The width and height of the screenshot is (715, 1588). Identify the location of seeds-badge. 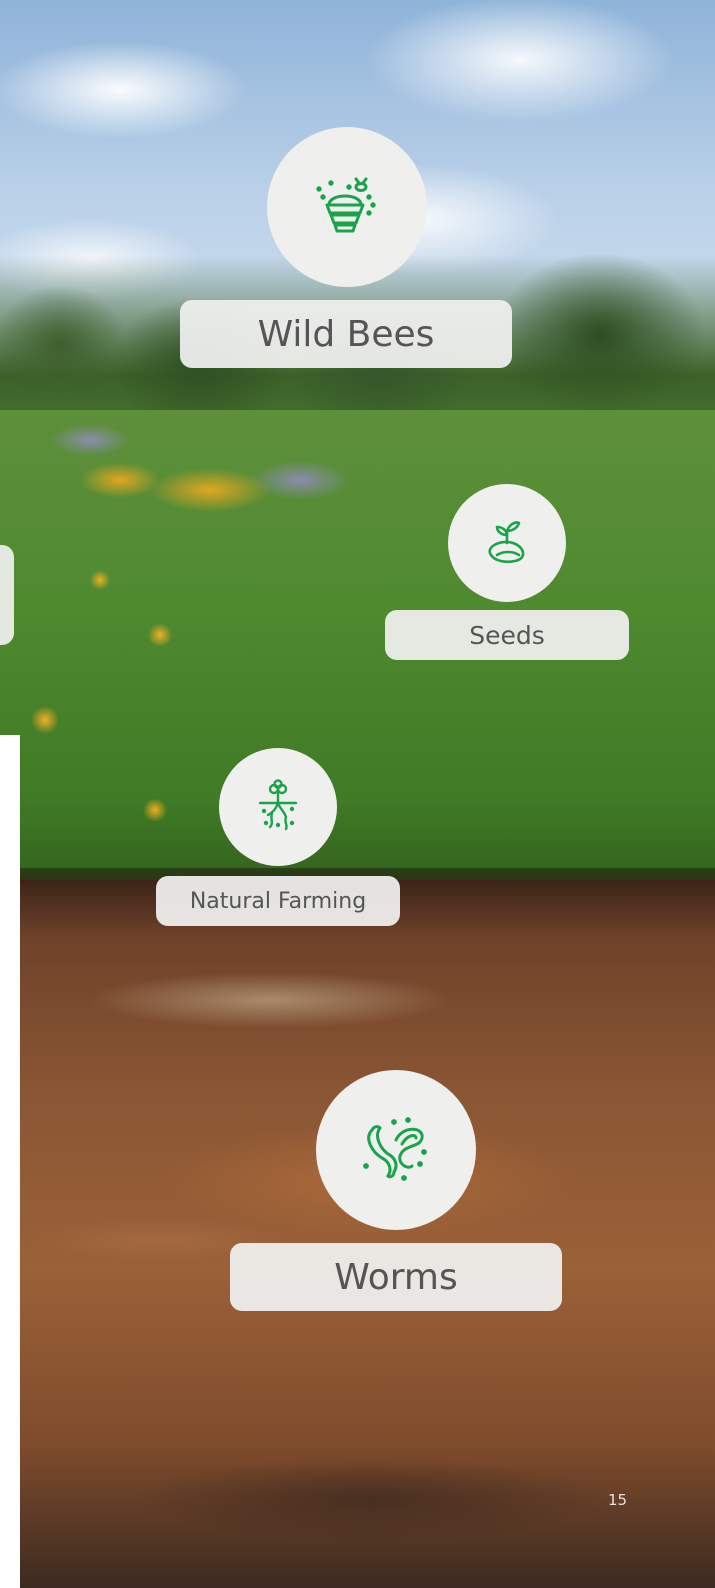
(507, 543).